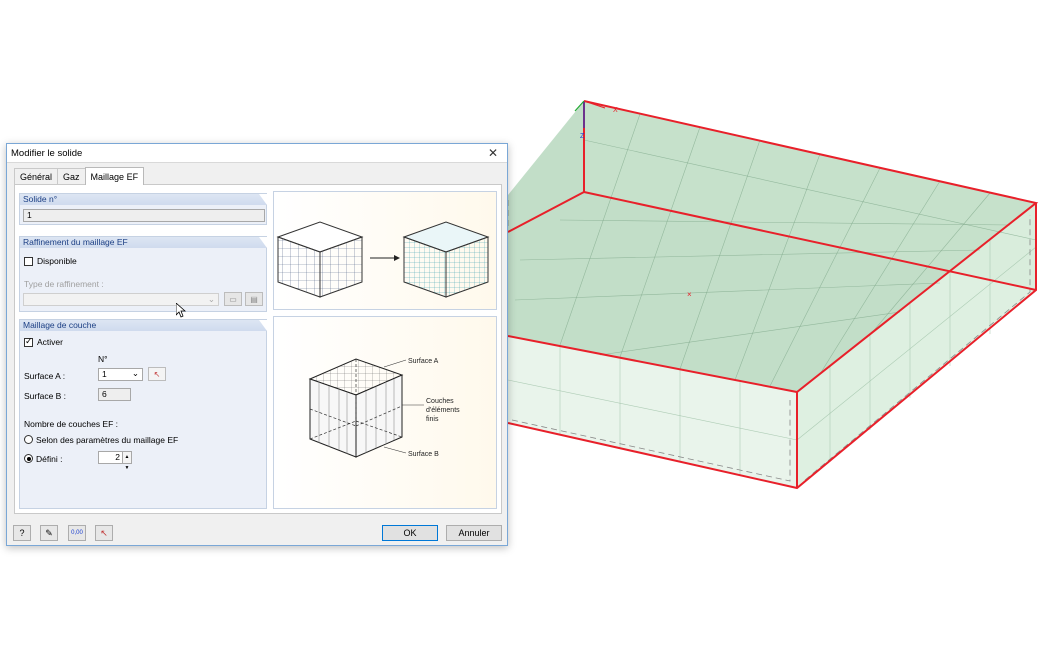 Image resolution: width=1040 pixels, height=651 pixels. What do you see at coordinates (143, 242) in the screenshot?
I see `group-refinement-header: Raffinement du maillage EF` at bounding box center [143, 242].